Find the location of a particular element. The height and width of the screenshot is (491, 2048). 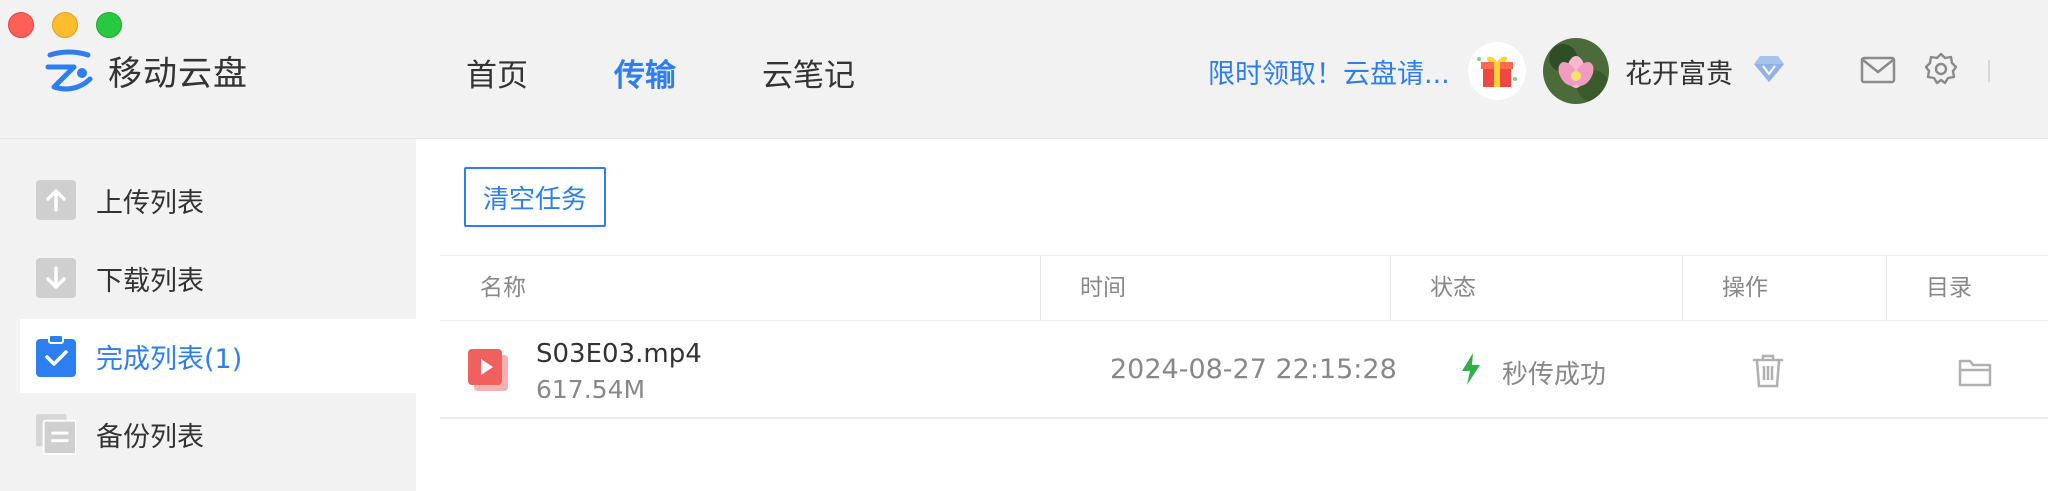

file-time: 2024-08-27 22:15:28 is located at coordinates (1253, 369).